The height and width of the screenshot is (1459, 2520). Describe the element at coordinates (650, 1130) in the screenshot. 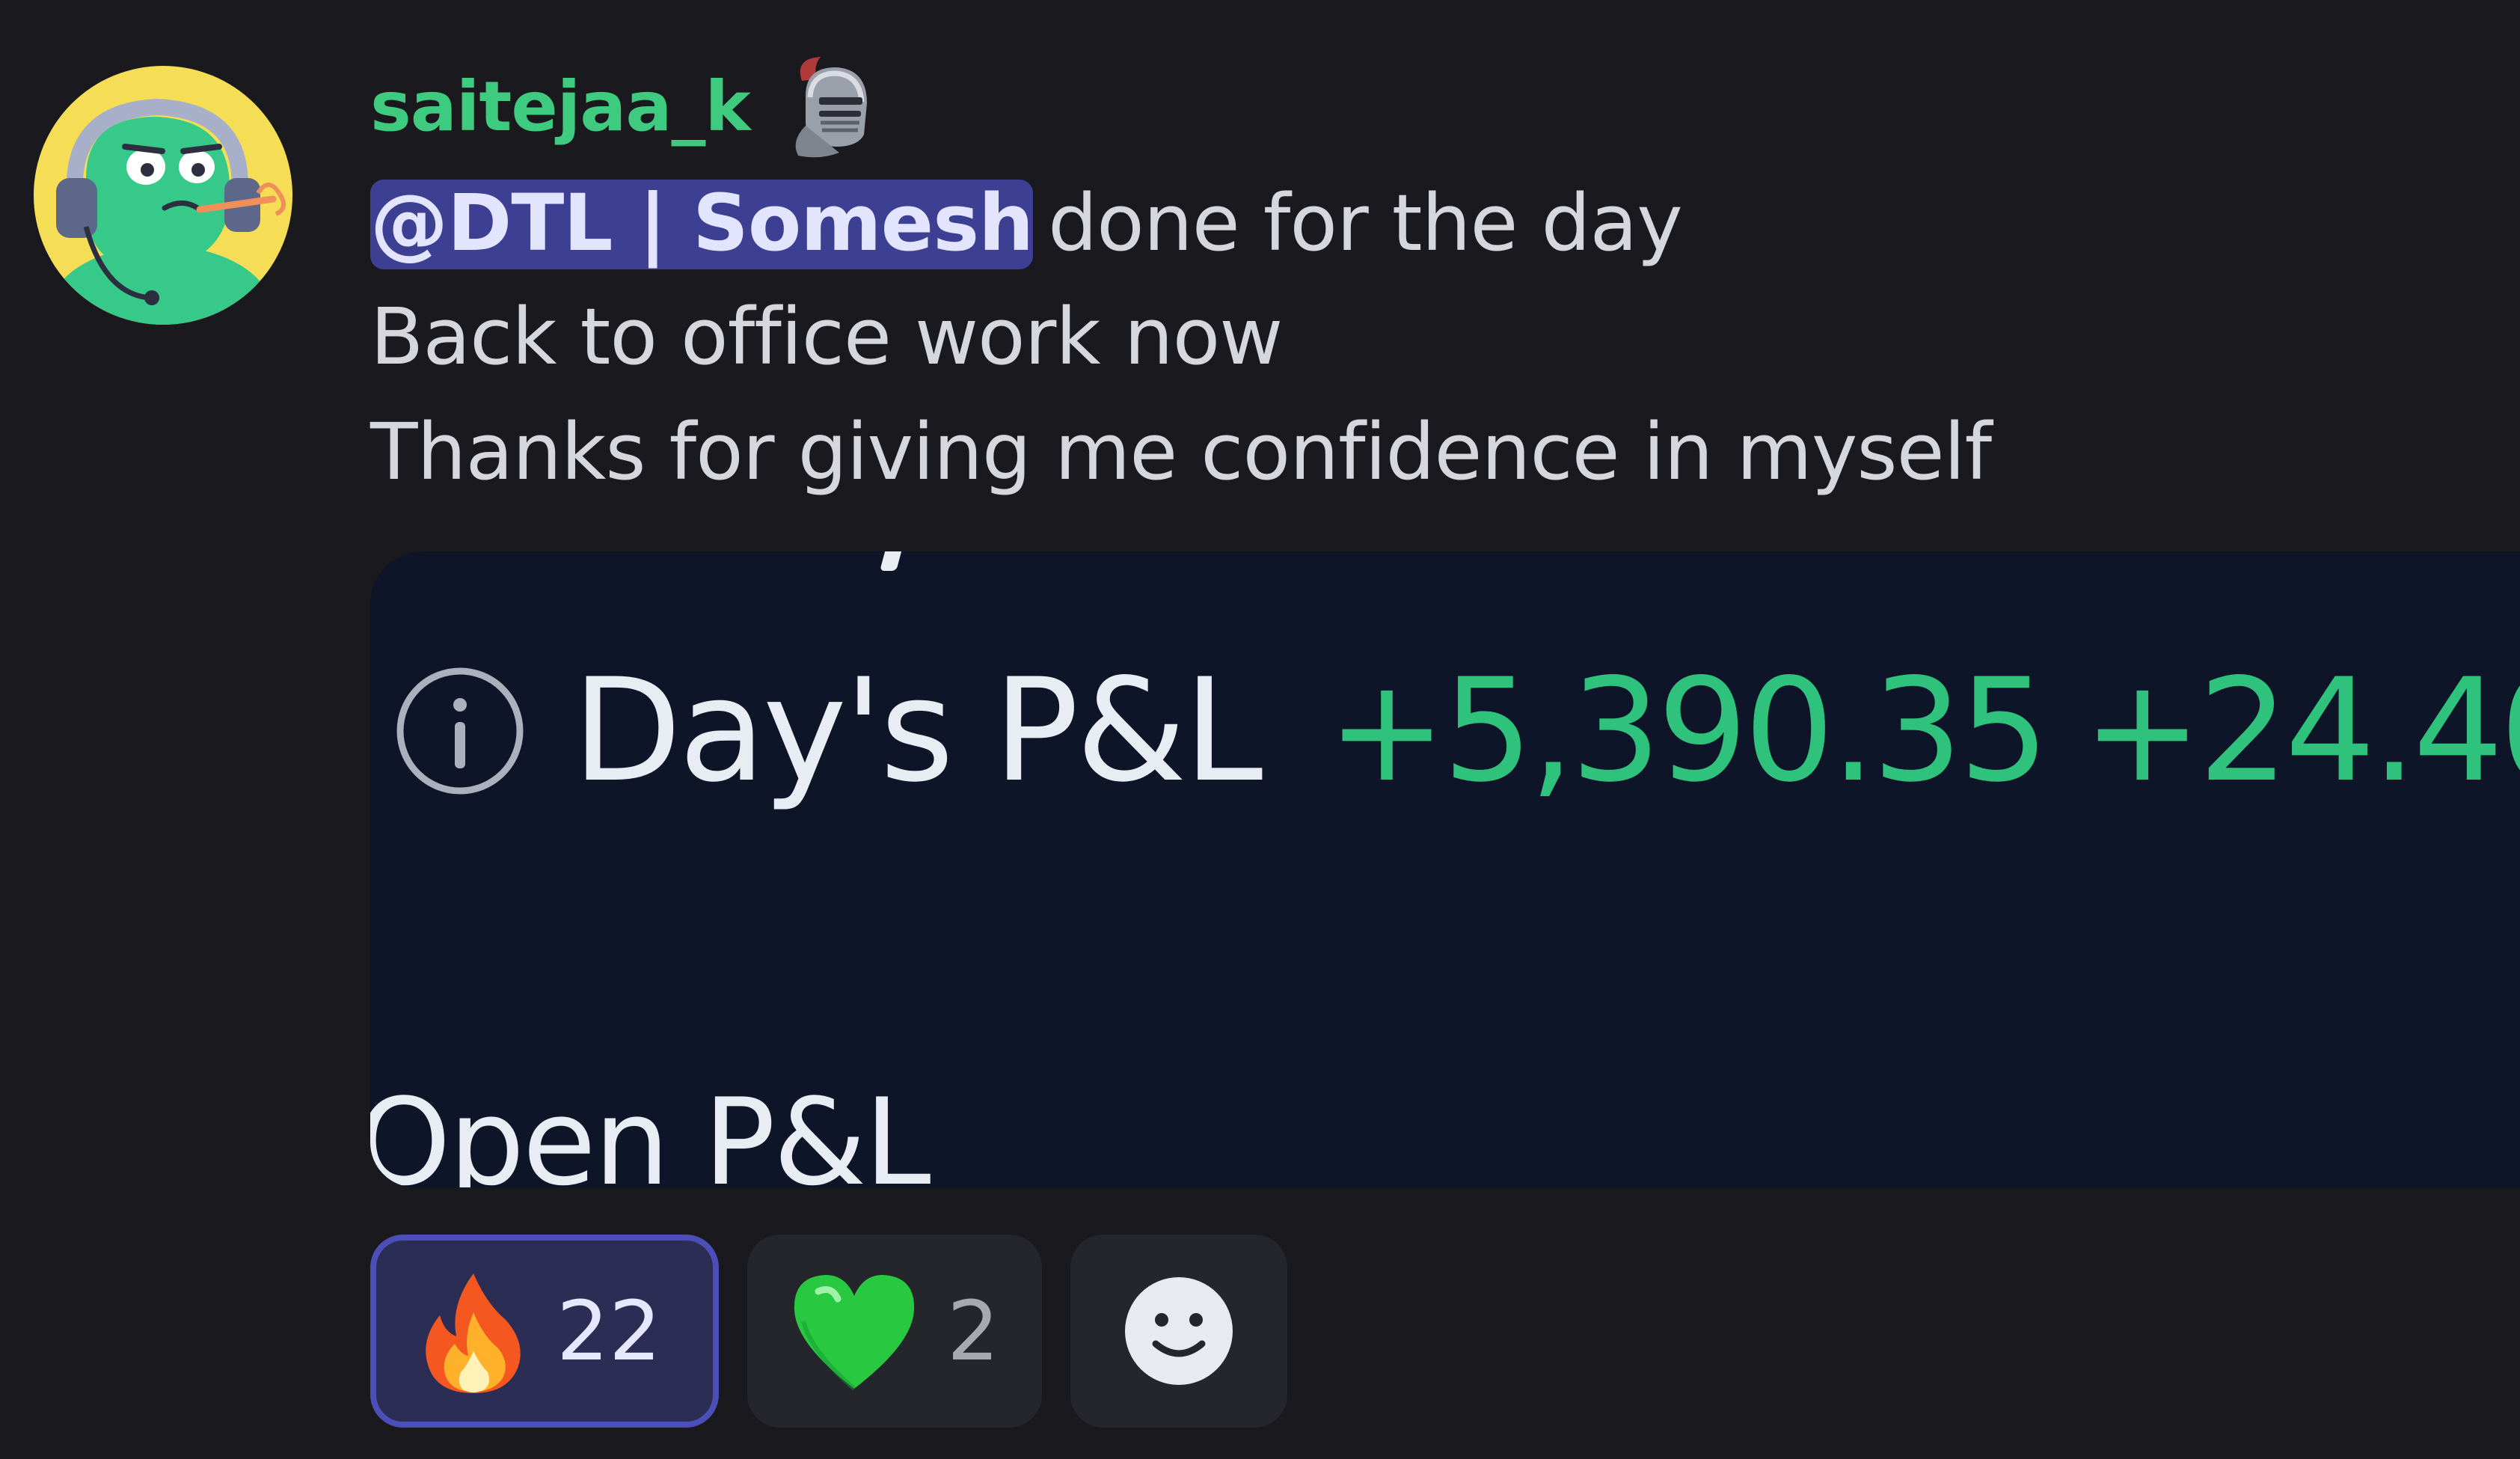

I see `open-pnl-label: Open P&L` at that location.